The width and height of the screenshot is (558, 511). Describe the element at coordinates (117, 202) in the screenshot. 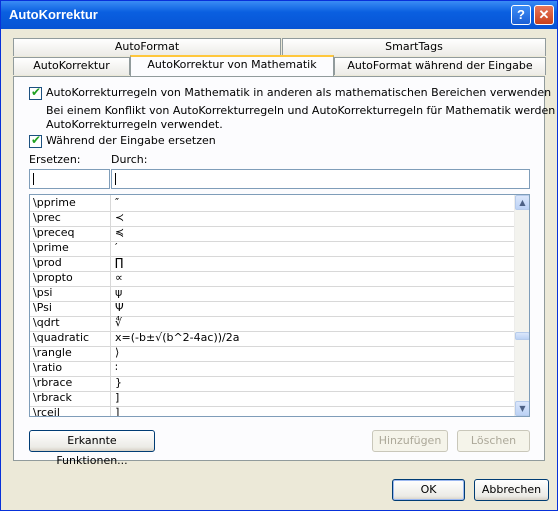

I see `entry-value: ″` at that location.